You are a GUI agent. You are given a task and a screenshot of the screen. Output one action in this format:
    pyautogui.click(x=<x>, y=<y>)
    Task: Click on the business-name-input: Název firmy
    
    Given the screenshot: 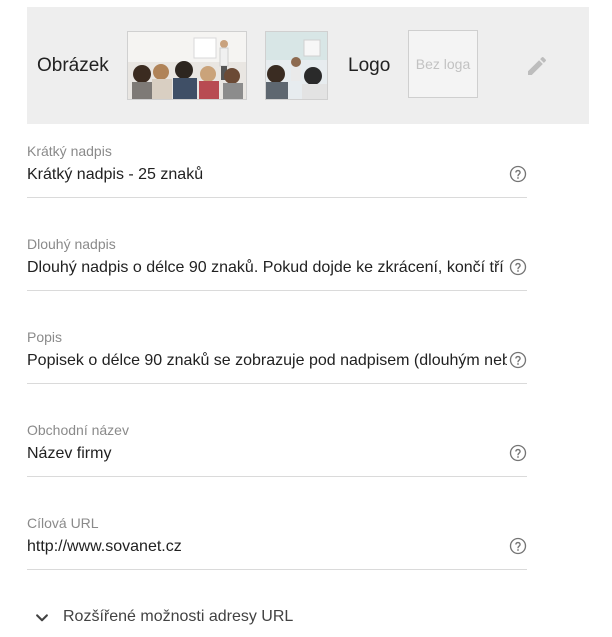 What is the action you would take?
    pyautogui.click(x=267, y=454)
    